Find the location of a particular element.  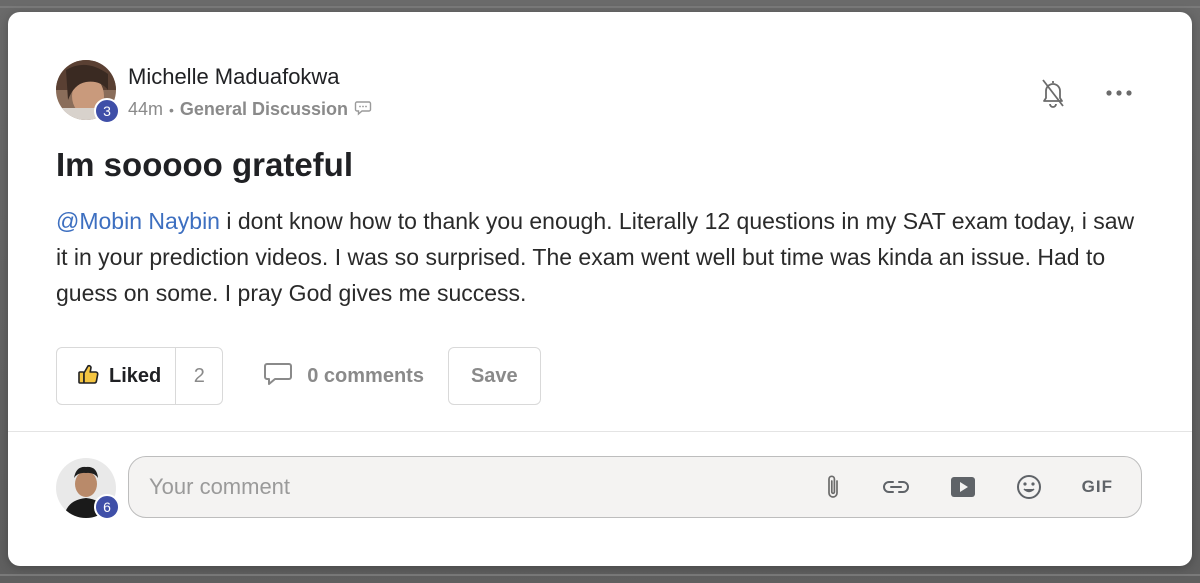

more-horizontal-icon is located at coordinates (1119, 93).